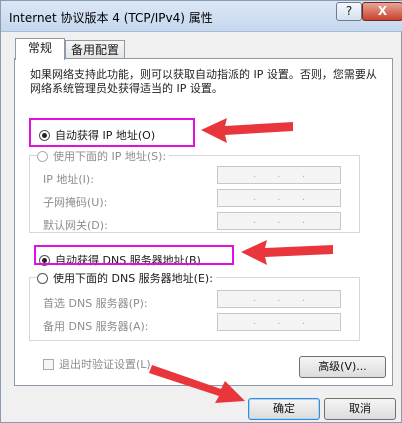 The image size is (402, 423). I want to click on arrow-to-ip-icon, so click(247, 130).